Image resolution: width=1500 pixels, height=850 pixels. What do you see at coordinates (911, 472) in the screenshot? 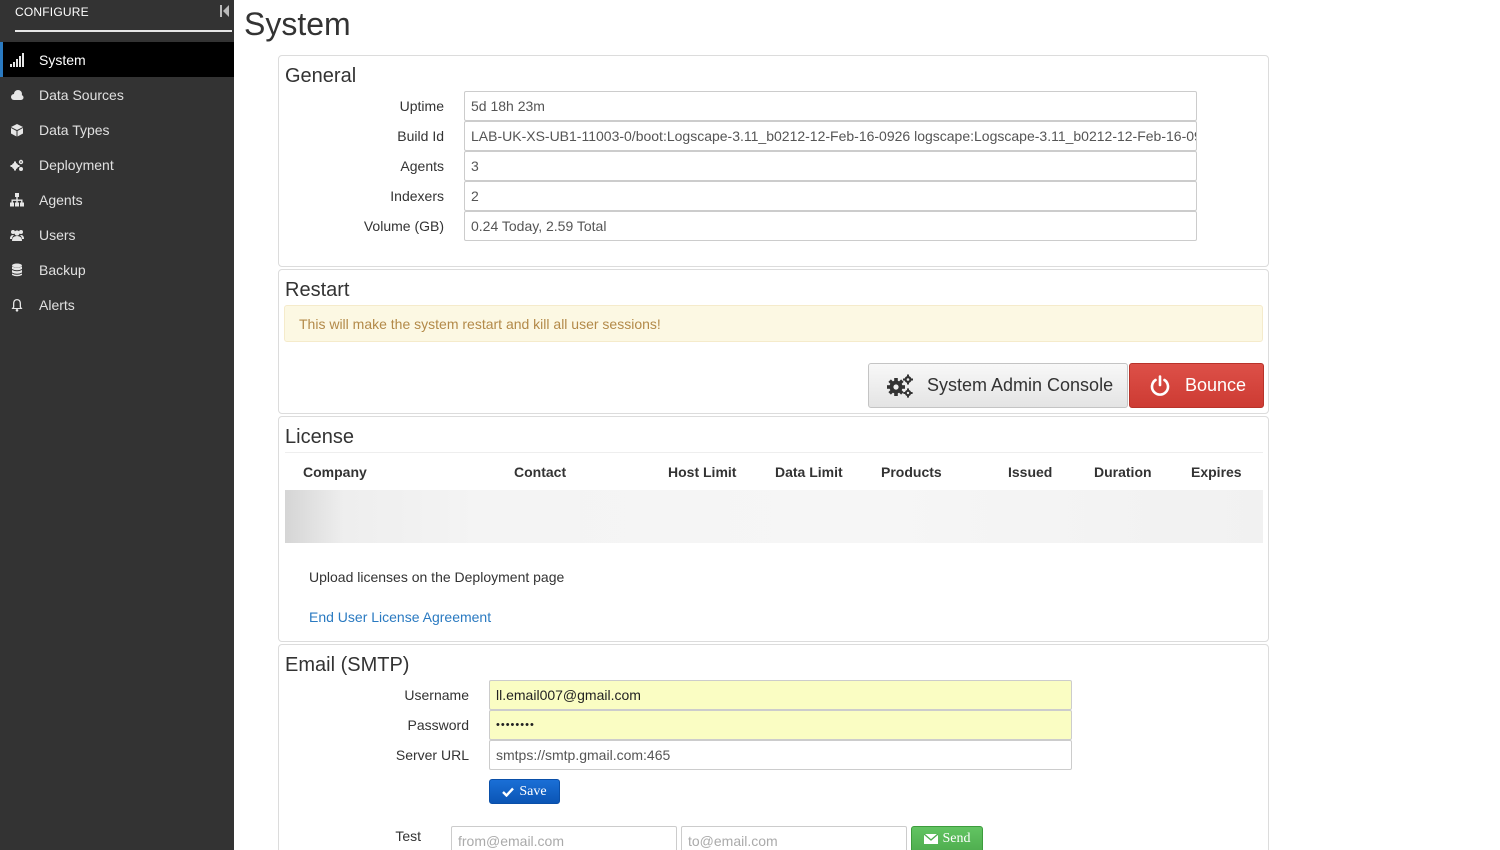
I see `column-products: Products` at bounding box center [911, 472].